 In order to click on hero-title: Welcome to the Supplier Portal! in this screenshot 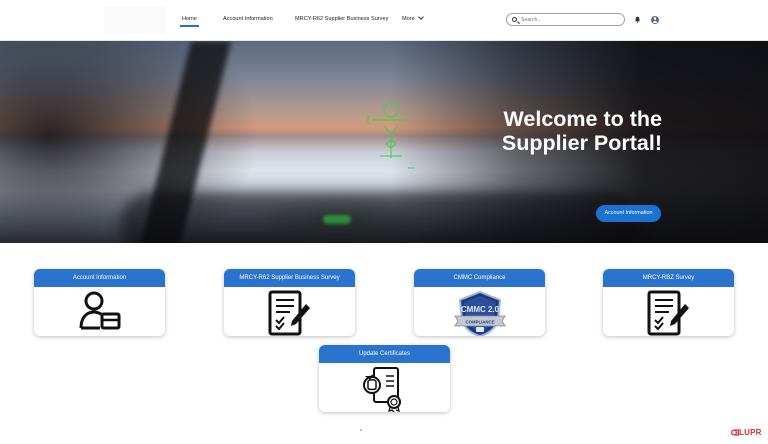, I will do `click(566, 131)`.